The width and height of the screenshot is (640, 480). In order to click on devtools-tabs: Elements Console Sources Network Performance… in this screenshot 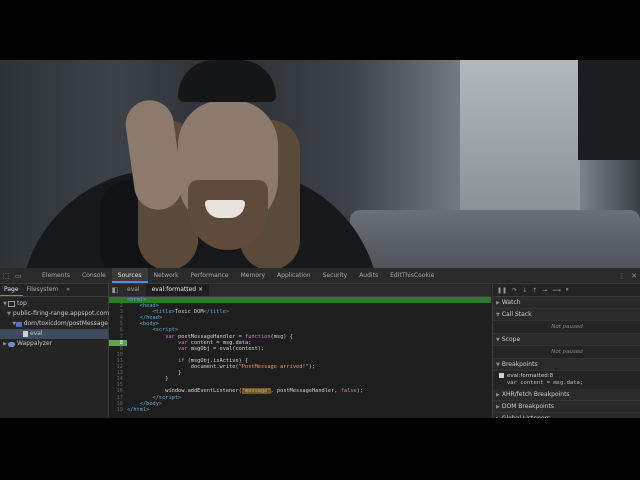, I will do `click(238, 275)`.